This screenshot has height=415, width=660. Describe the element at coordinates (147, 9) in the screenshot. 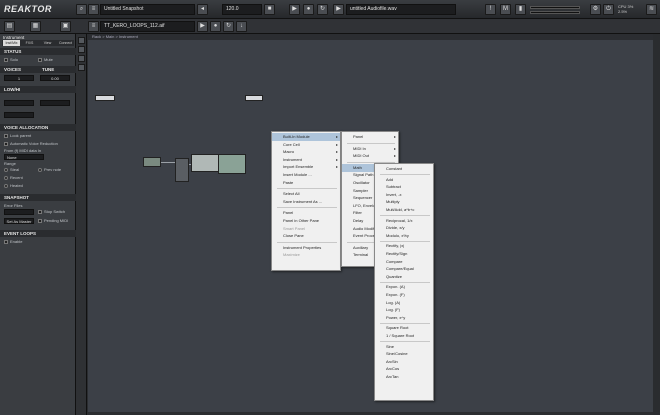

I see `snapshot-field: Untitled Snapshot` at that location.